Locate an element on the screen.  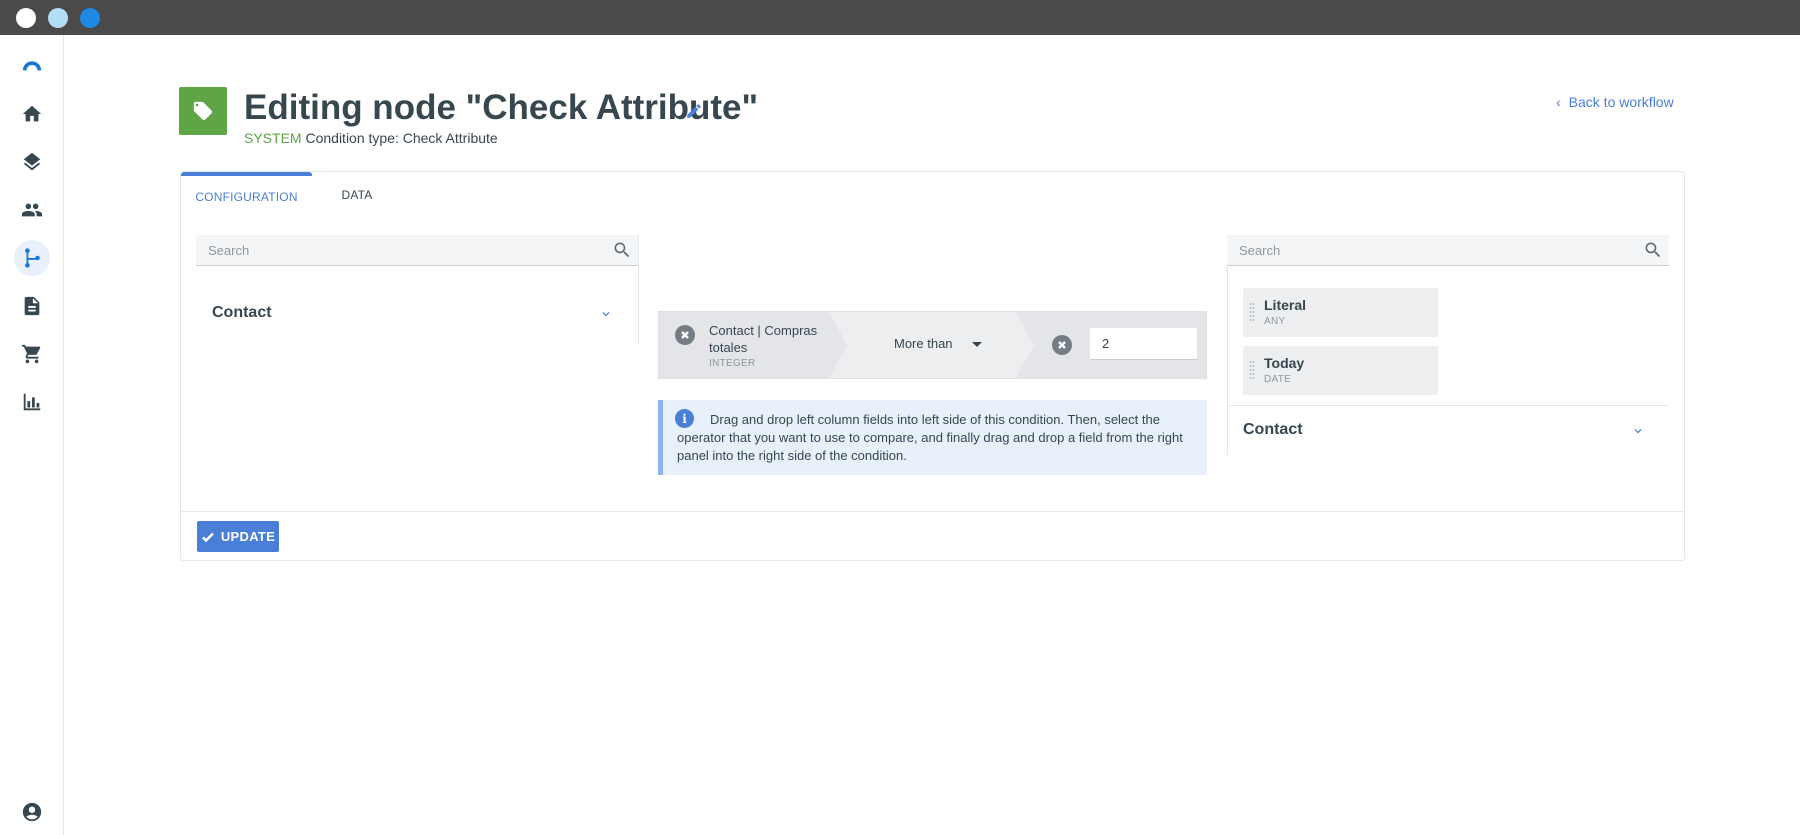
window-maximize-button is located at coordinates (90, 18).